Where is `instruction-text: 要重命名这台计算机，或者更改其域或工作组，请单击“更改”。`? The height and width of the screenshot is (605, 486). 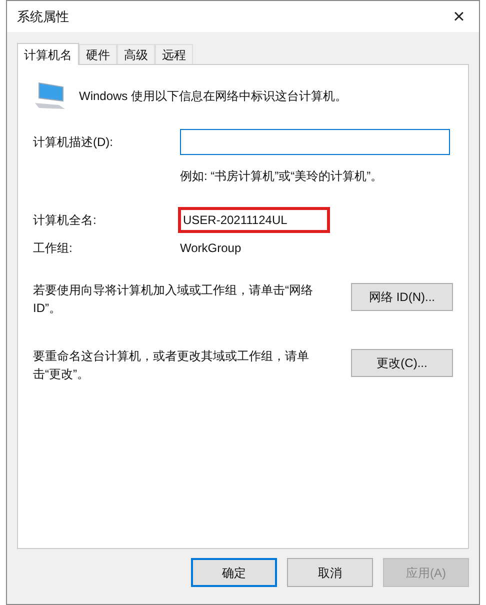 instruction-text: 要重命名这台计算机，或者更改其域或工作组，请单击“更改”。 is located at coordinates (171, 365).